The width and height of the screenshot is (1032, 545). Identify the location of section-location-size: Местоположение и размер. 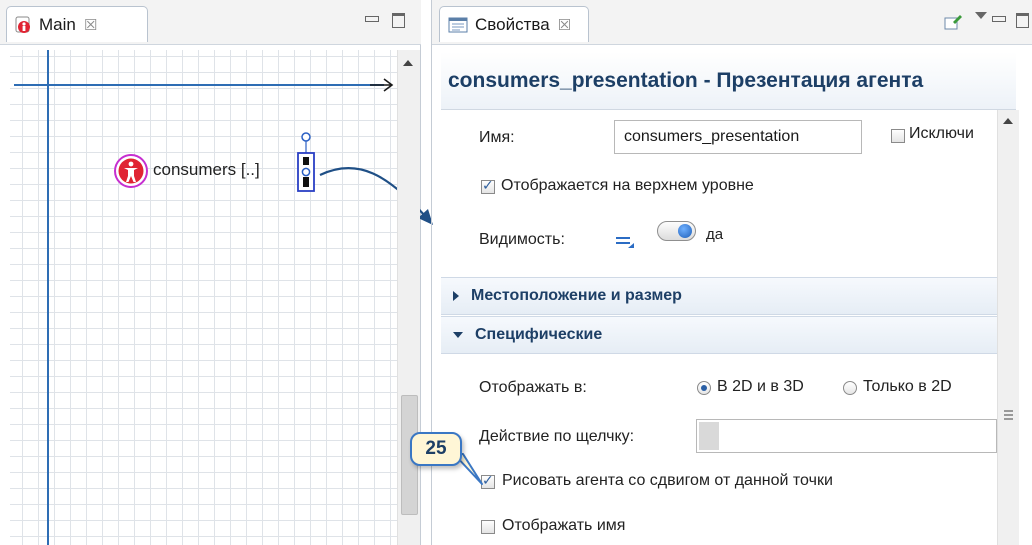
(719, 296).